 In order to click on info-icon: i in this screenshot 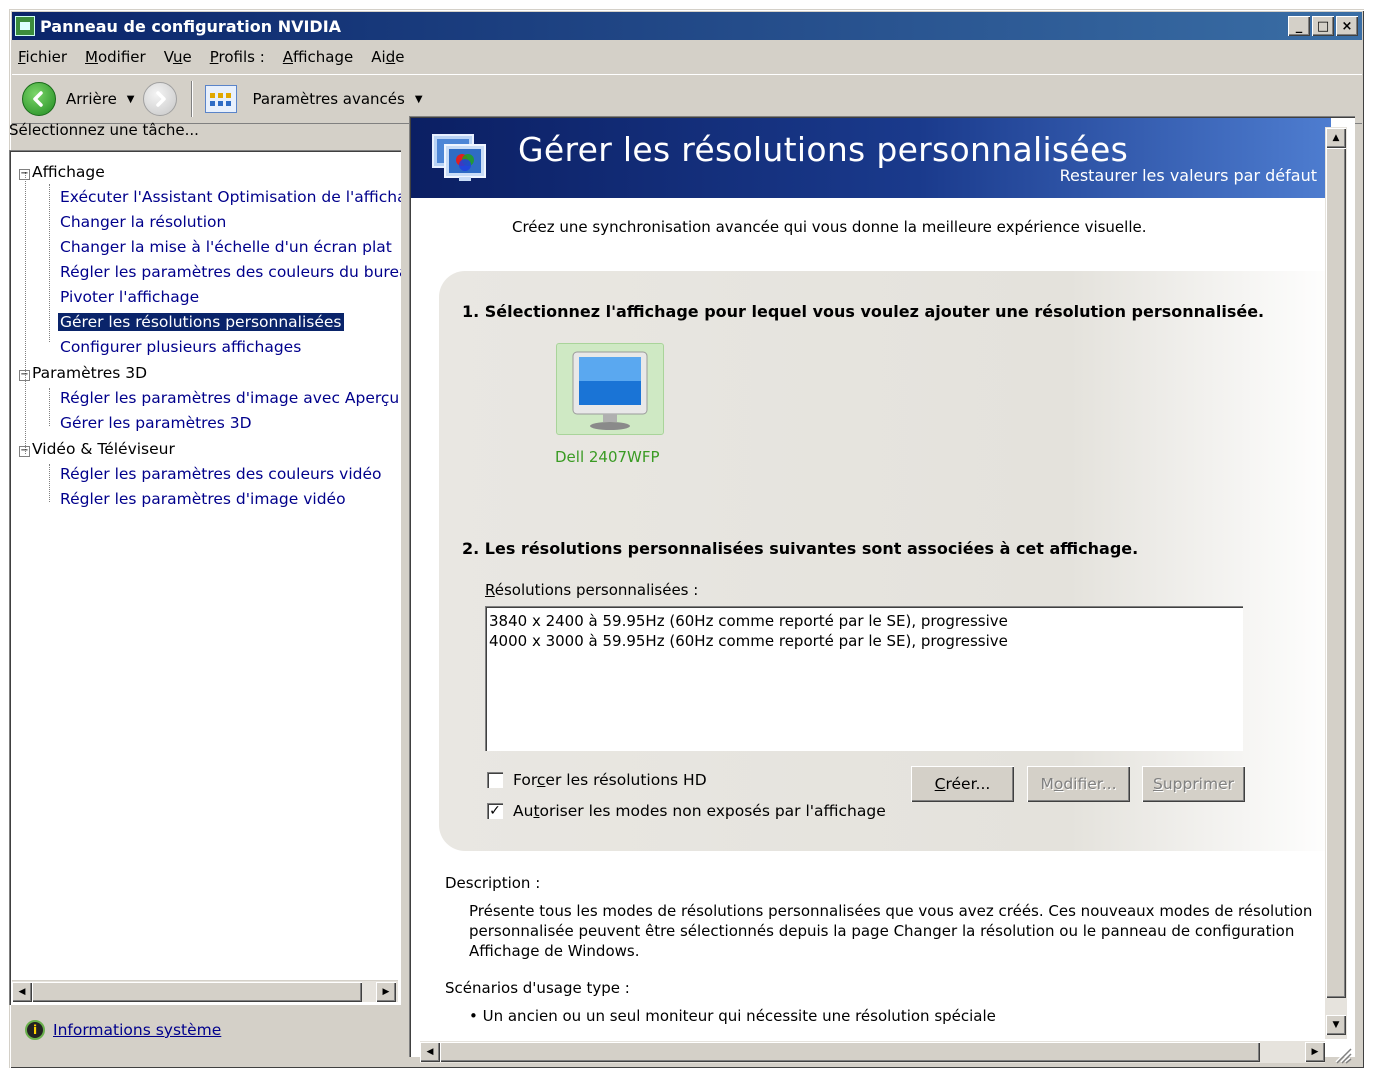, I will do `click(35, 1030)`.